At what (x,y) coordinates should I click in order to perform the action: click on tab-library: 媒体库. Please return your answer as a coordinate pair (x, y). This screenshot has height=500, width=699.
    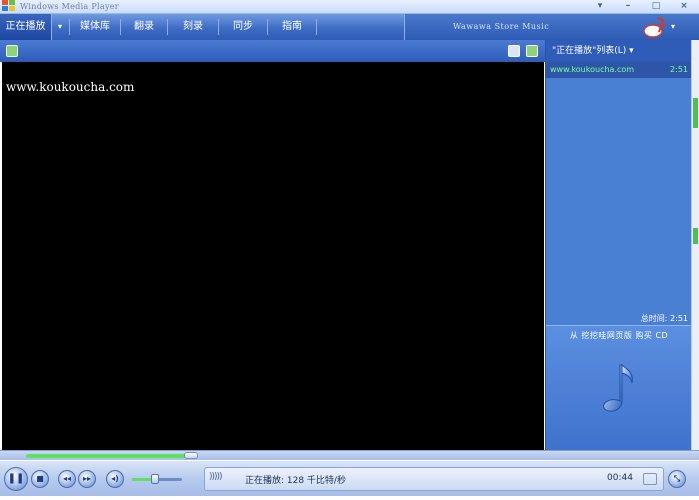
    Looking at the image, I should click on (95, 27).